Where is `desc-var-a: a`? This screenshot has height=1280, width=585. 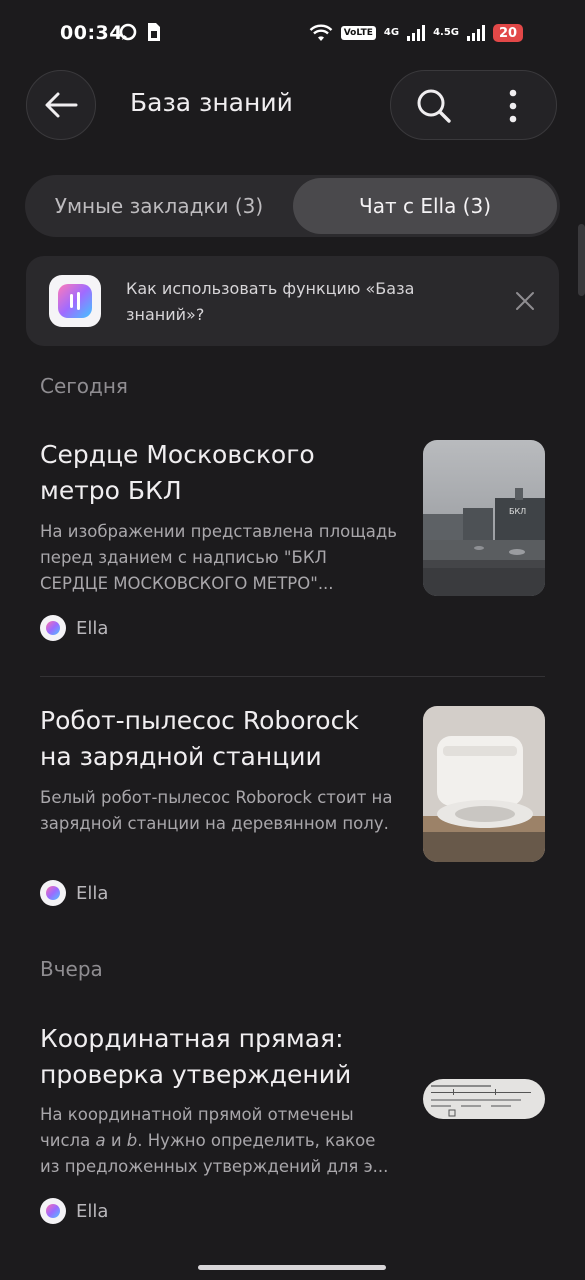 desc-var-a: a is located at coordinates (100, 1140).